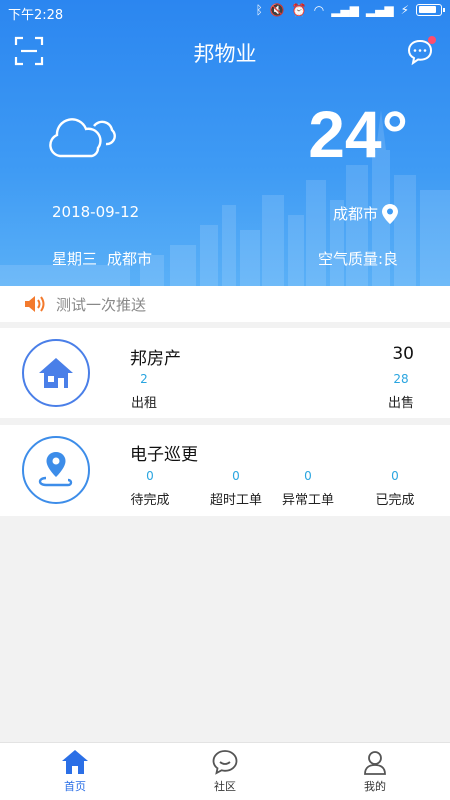 The height and width of the screenshot is (800, 450). Describe the element at coordinates (375, 786) in the screenshot. I see `tab-mine-label: 我的` at that location.